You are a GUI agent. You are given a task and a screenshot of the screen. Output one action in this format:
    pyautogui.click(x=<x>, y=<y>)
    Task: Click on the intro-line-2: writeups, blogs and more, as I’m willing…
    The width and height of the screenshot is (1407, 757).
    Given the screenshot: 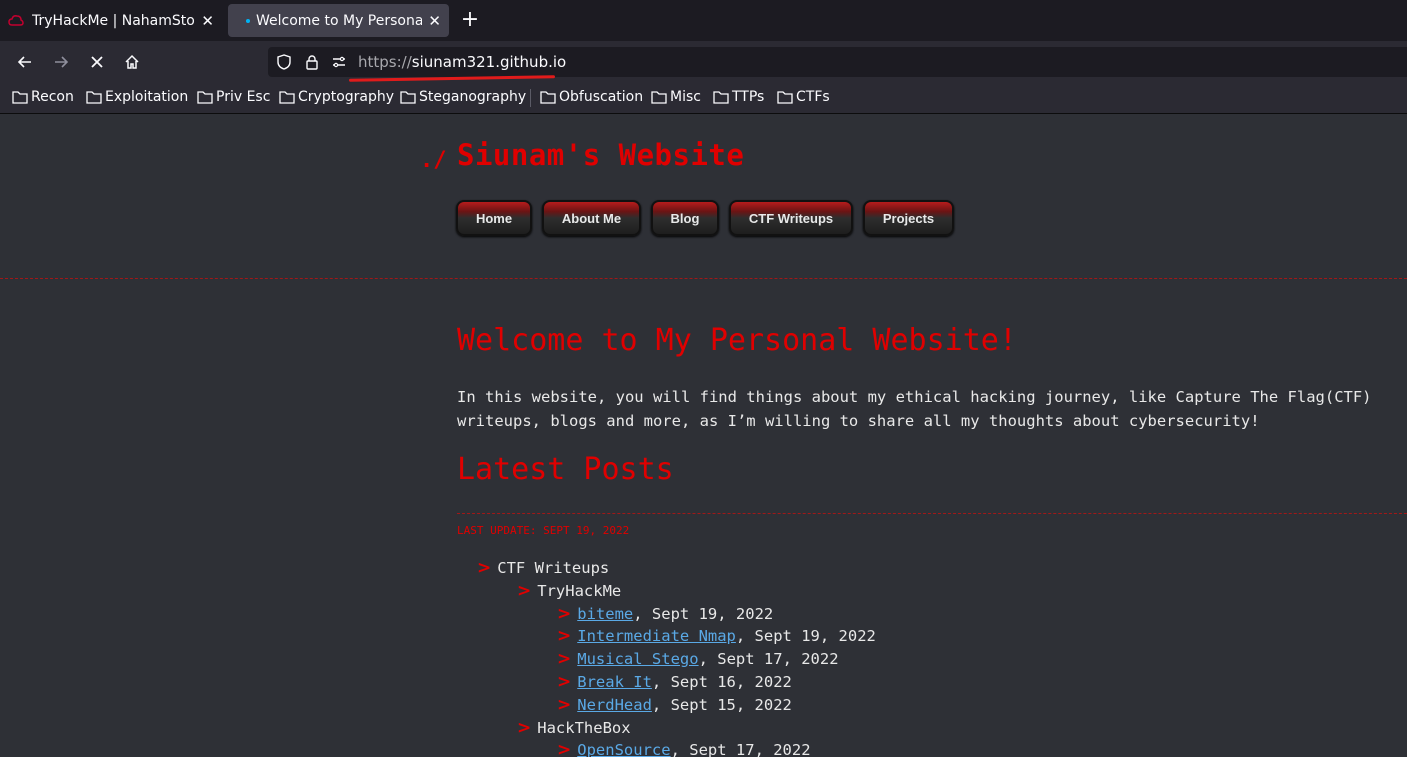 What is the action you would take?
    pyautogui.click(x=858, y=421)
    